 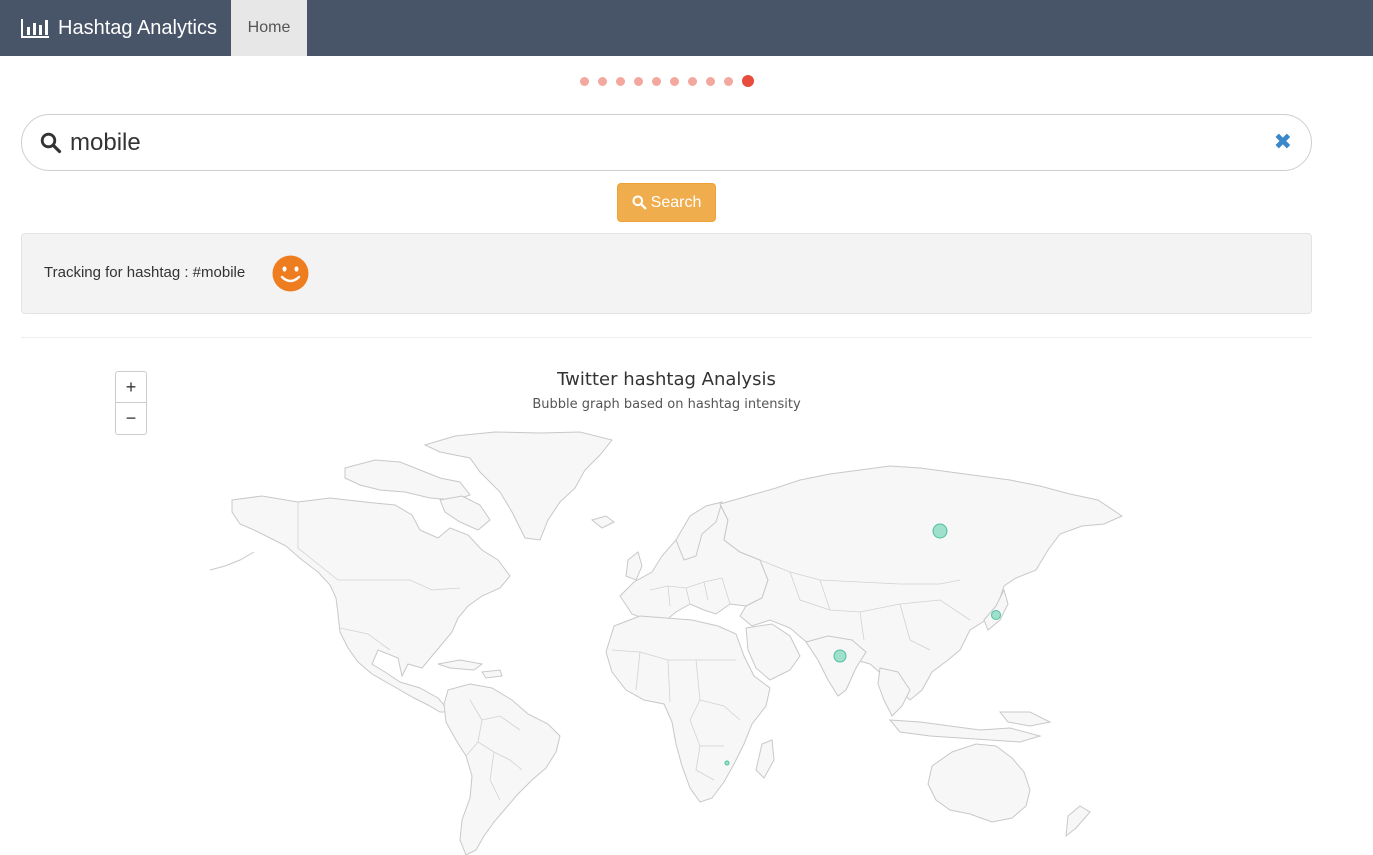 I want to click on madagascar, so click(x=765, y=759).